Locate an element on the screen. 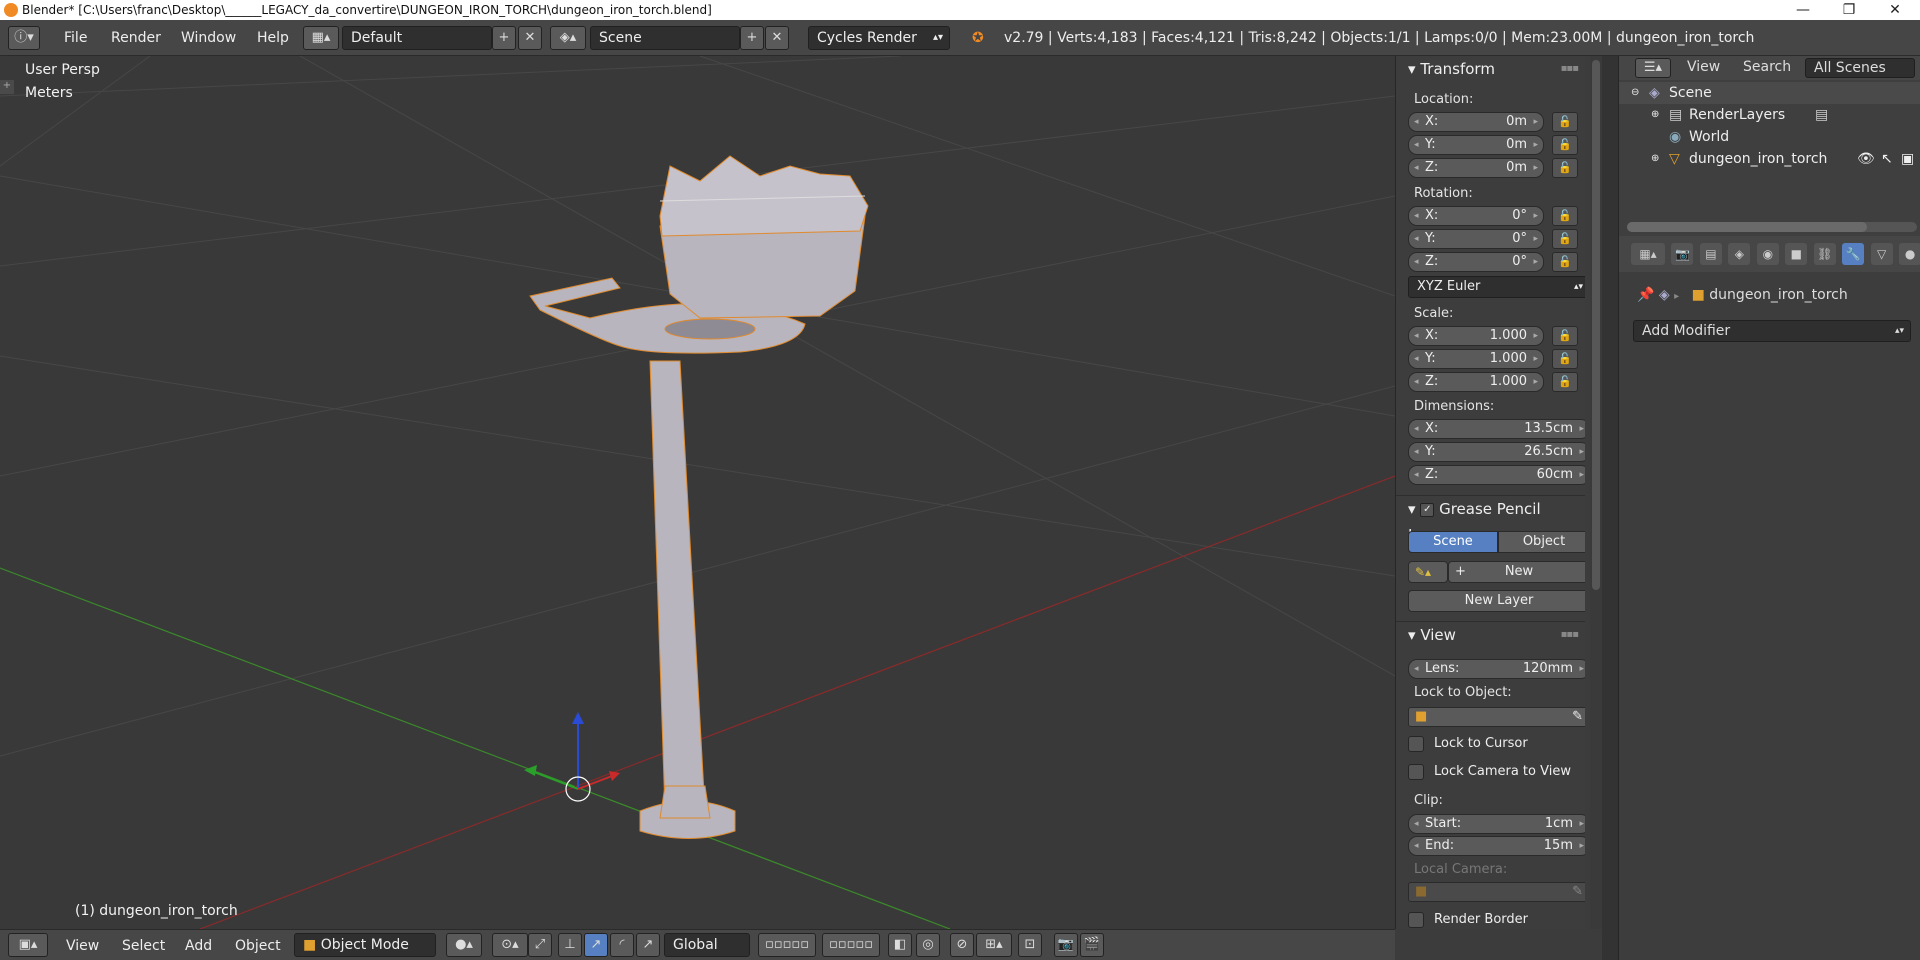  layers-grid-icon: ▫▫▫▫▫ is located at coordinates (787, 945).